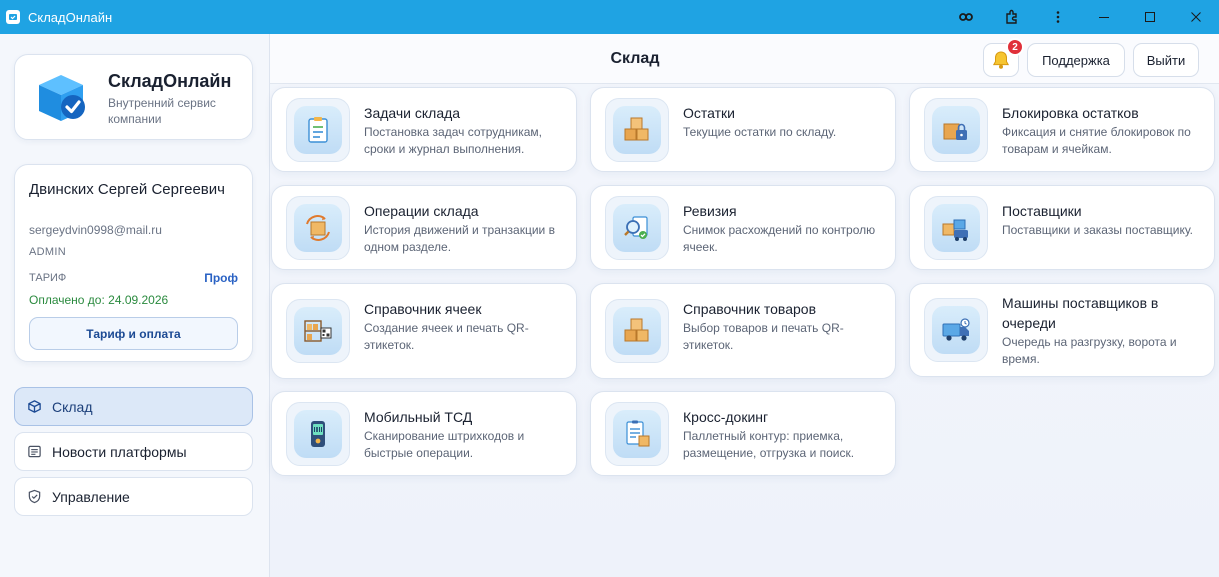  What do you see at coordinates (1076, 60) in the screenshot?
I see `support-button: Поддержка` at bounding box center [1076, 60].